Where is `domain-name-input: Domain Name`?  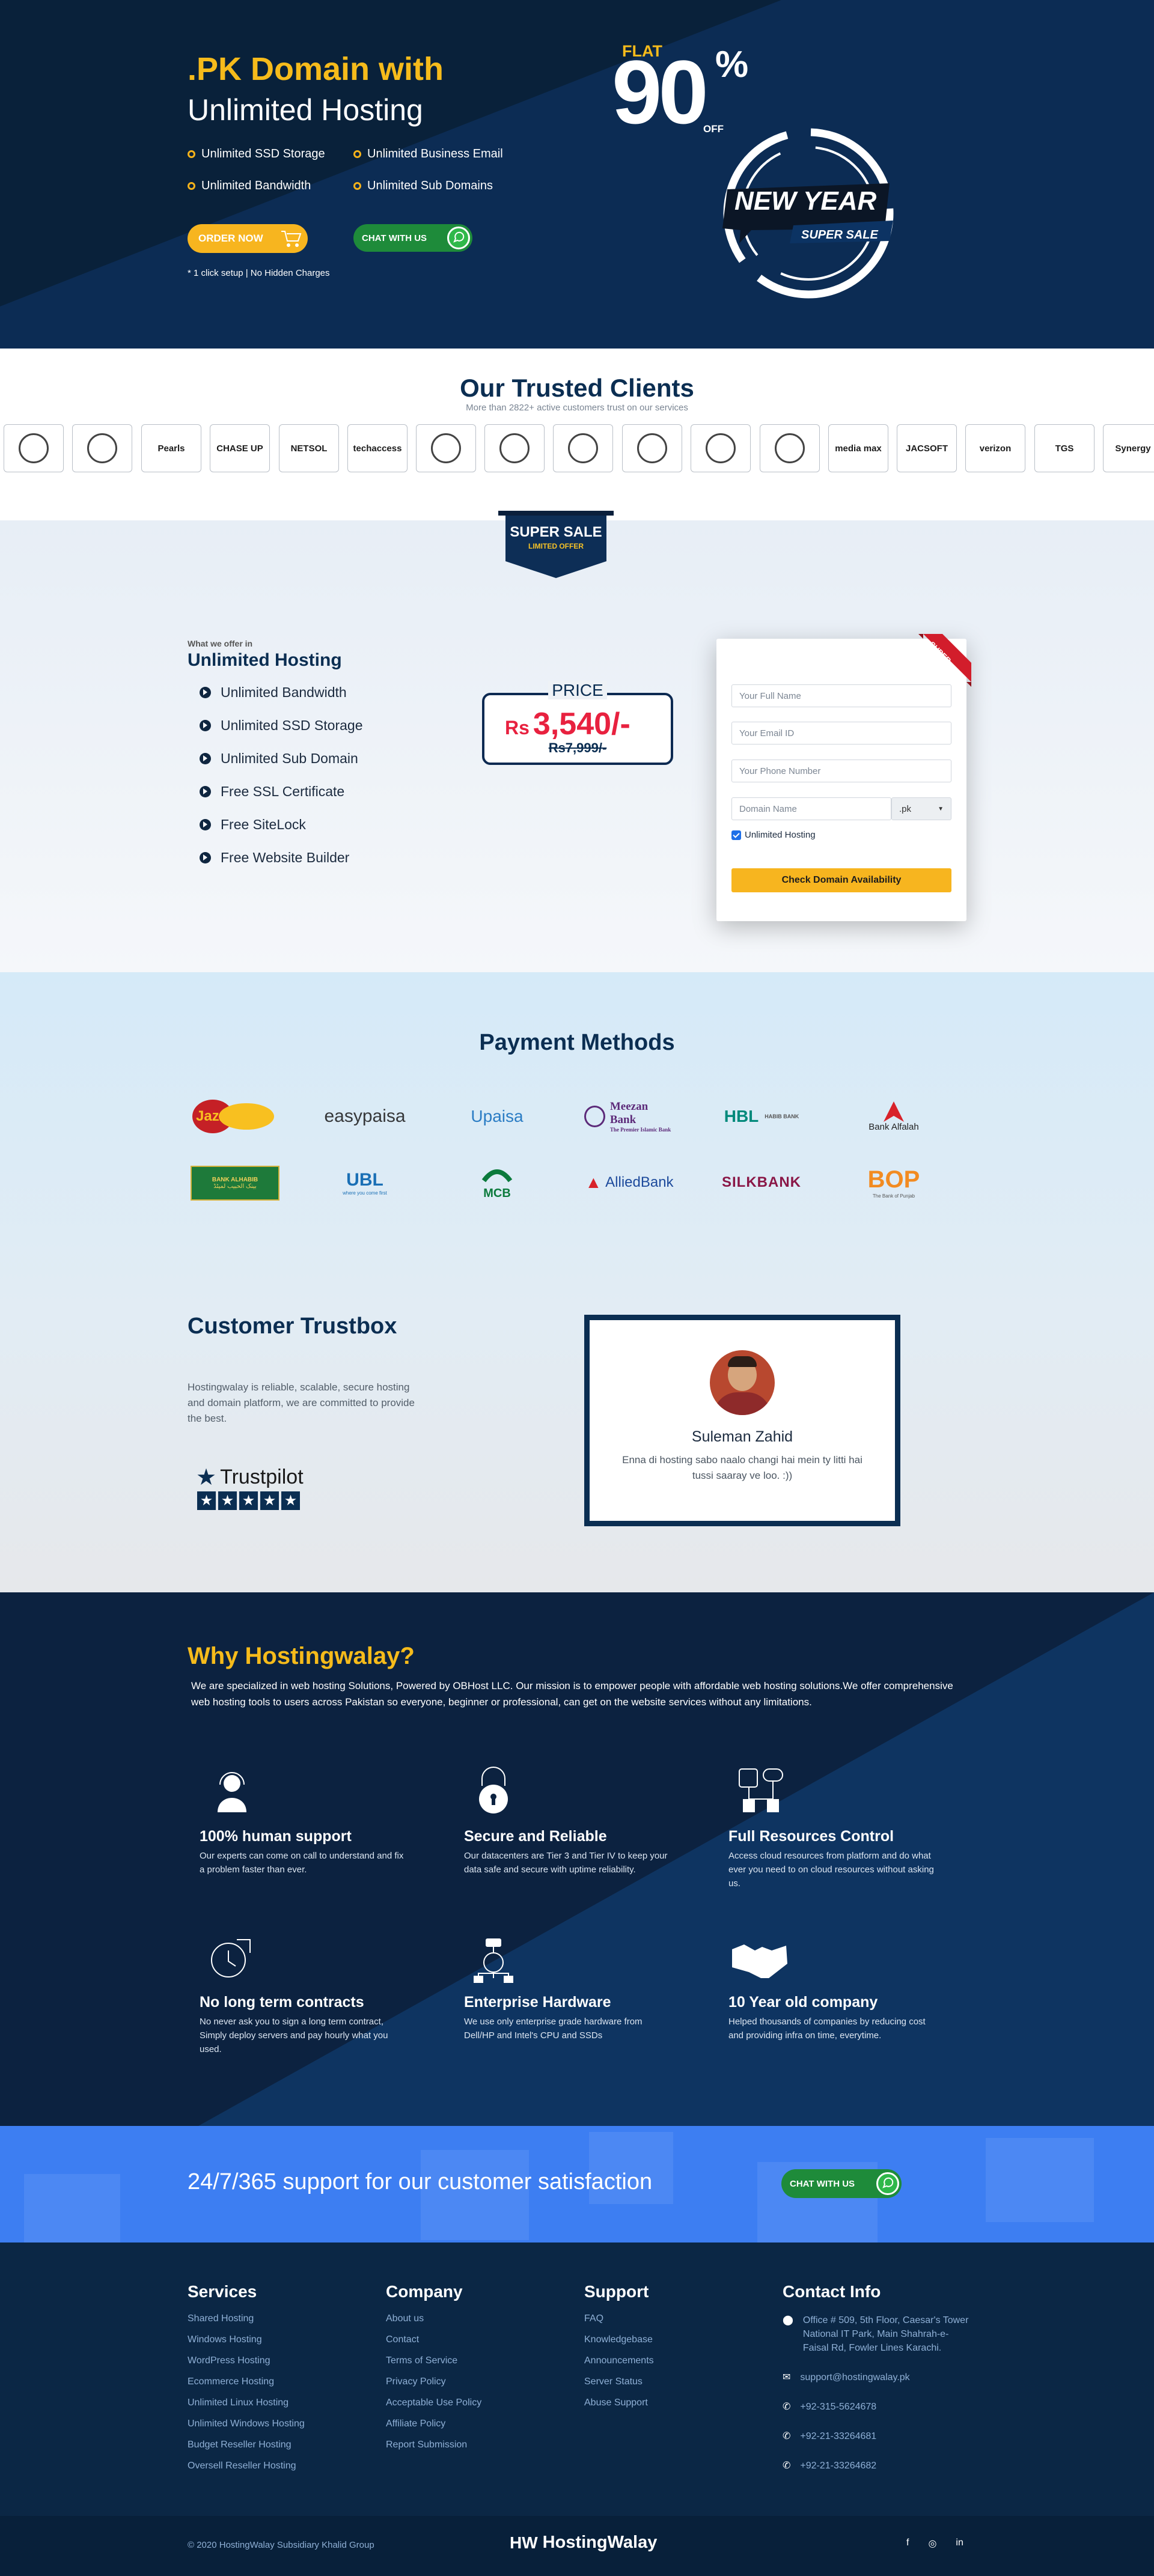
domain-name-input: Domain Name is located at coordinates (811, 808).